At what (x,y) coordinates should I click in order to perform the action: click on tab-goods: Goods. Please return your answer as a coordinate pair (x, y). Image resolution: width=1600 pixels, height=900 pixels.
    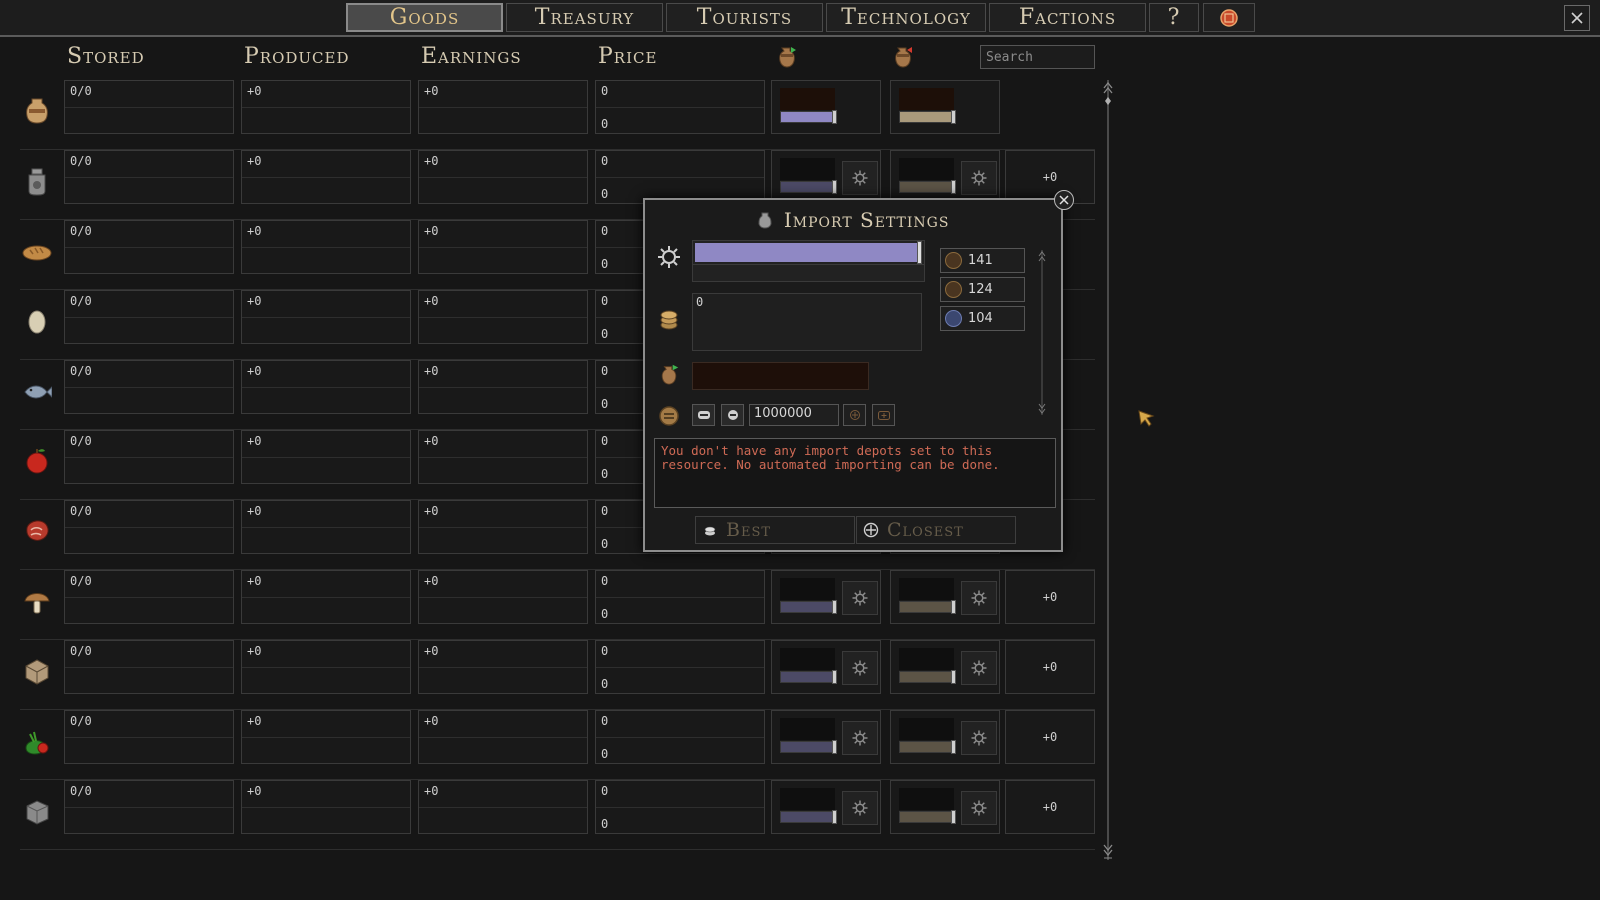
    Looking at the image, I should click on (424, 17).